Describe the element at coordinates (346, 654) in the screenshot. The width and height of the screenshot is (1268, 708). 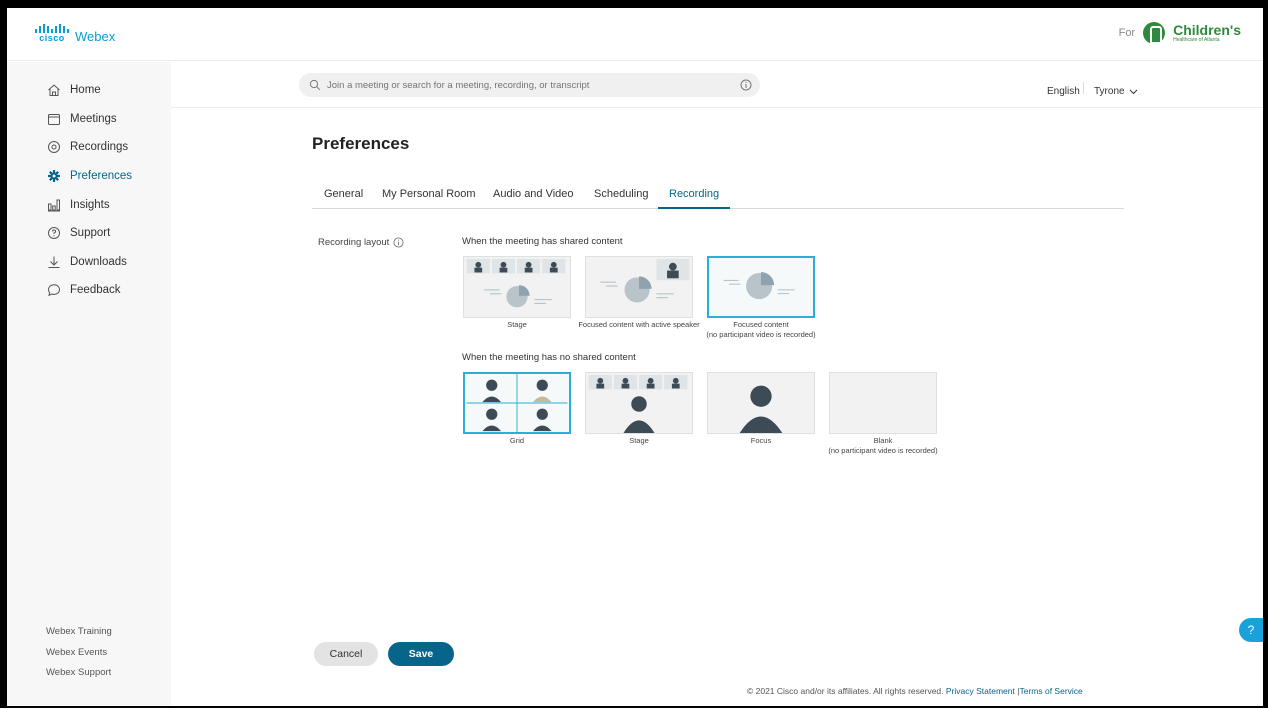
I see `cancel-button: Cancel` at that location.